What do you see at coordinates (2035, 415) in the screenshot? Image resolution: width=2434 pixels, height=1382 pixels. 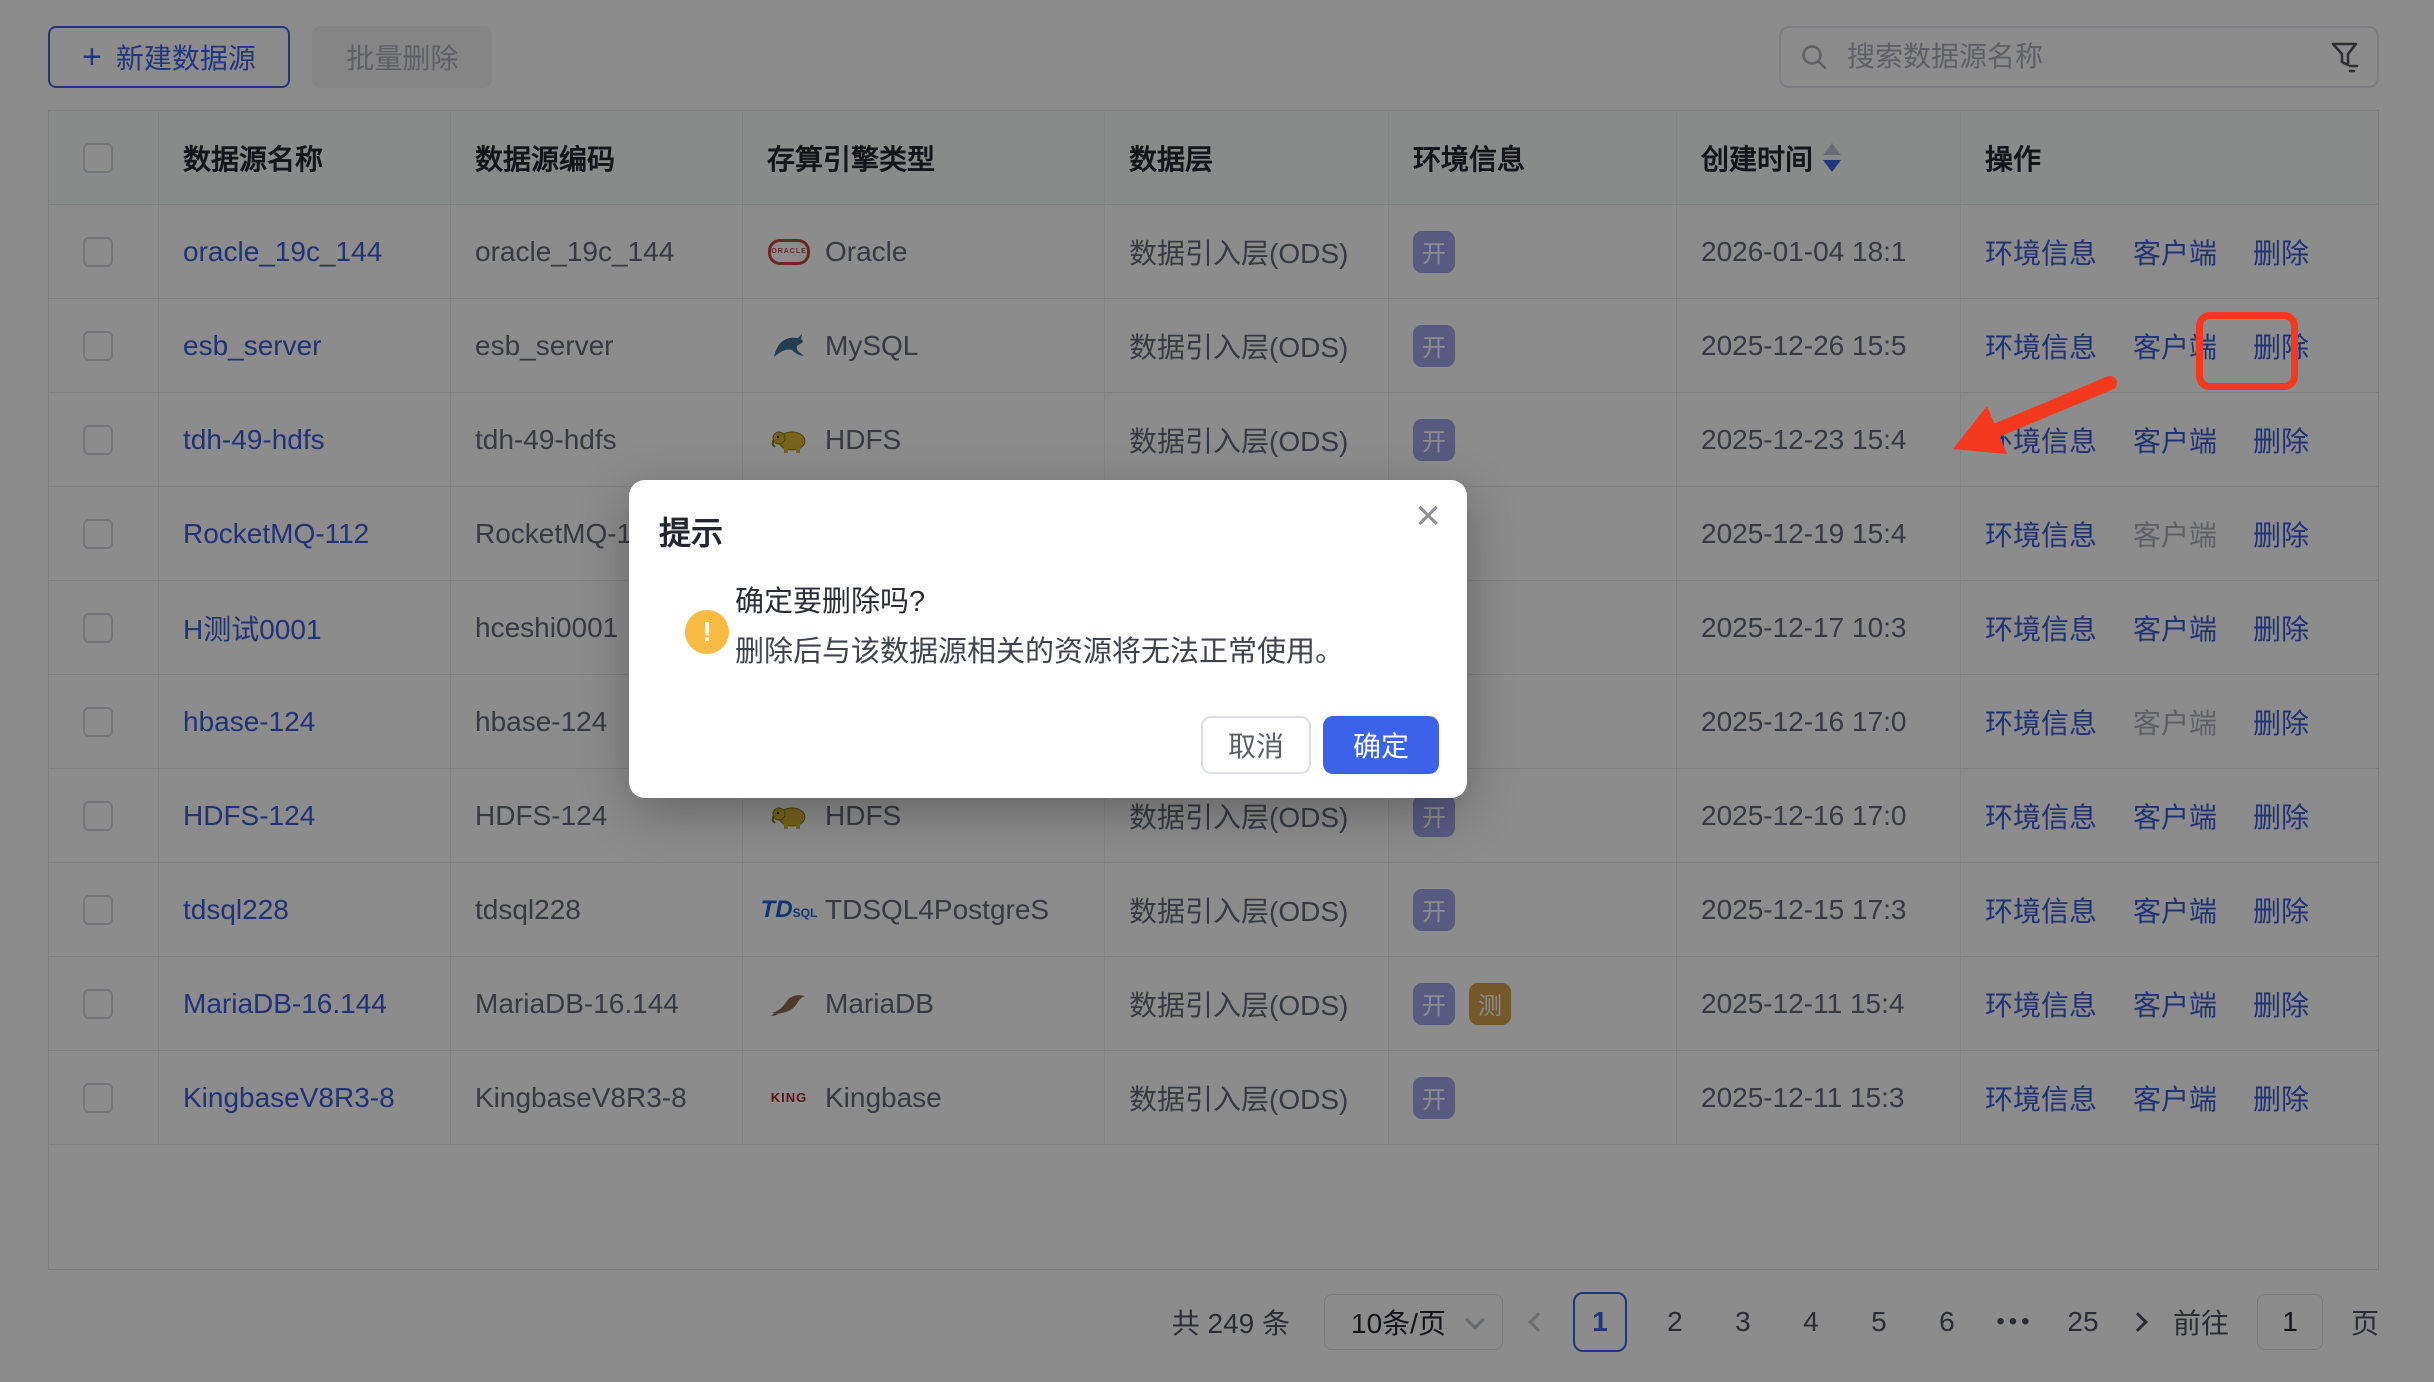 I see `annotation-arrow` at bounding box center [2035, 415].